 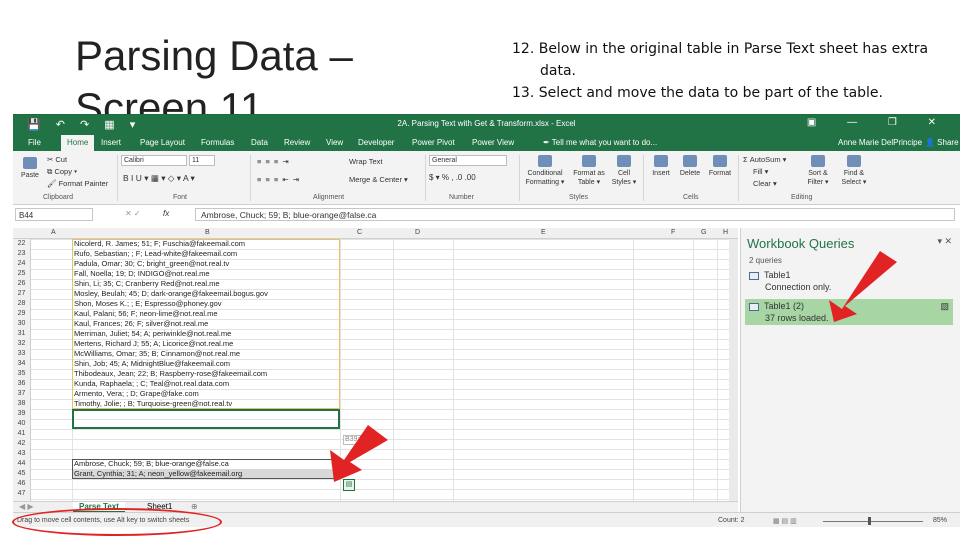 I want to click on merge-center-button: Merge & Center ▾, so click(x=378, y=179).